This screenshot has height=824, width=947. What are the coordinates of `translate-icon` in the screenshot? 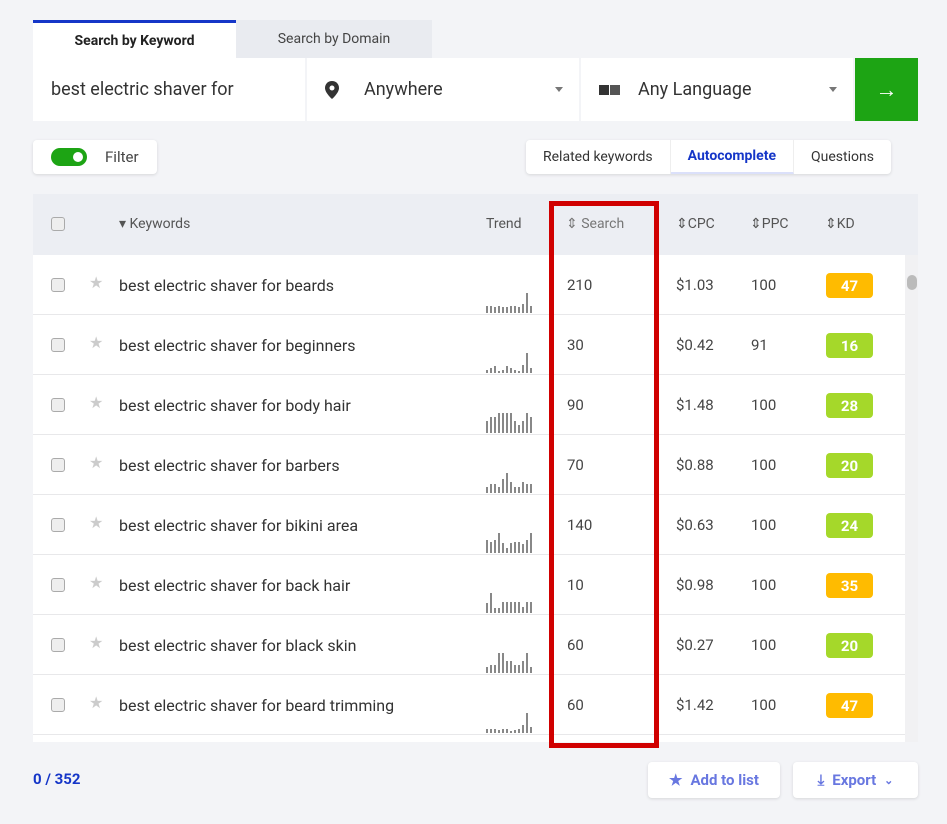 It's located at (609, 89).